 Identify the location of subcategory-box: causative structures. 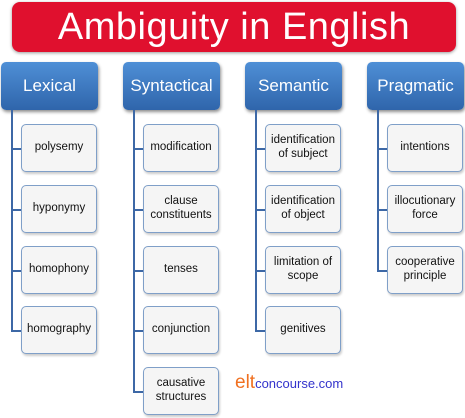
(181, 391).